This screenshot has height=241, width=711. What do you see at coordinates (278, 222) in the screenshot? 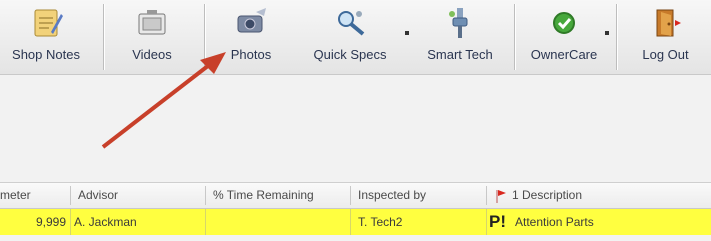
I see `cell-time-remaining` at bounding box center [278, 222].